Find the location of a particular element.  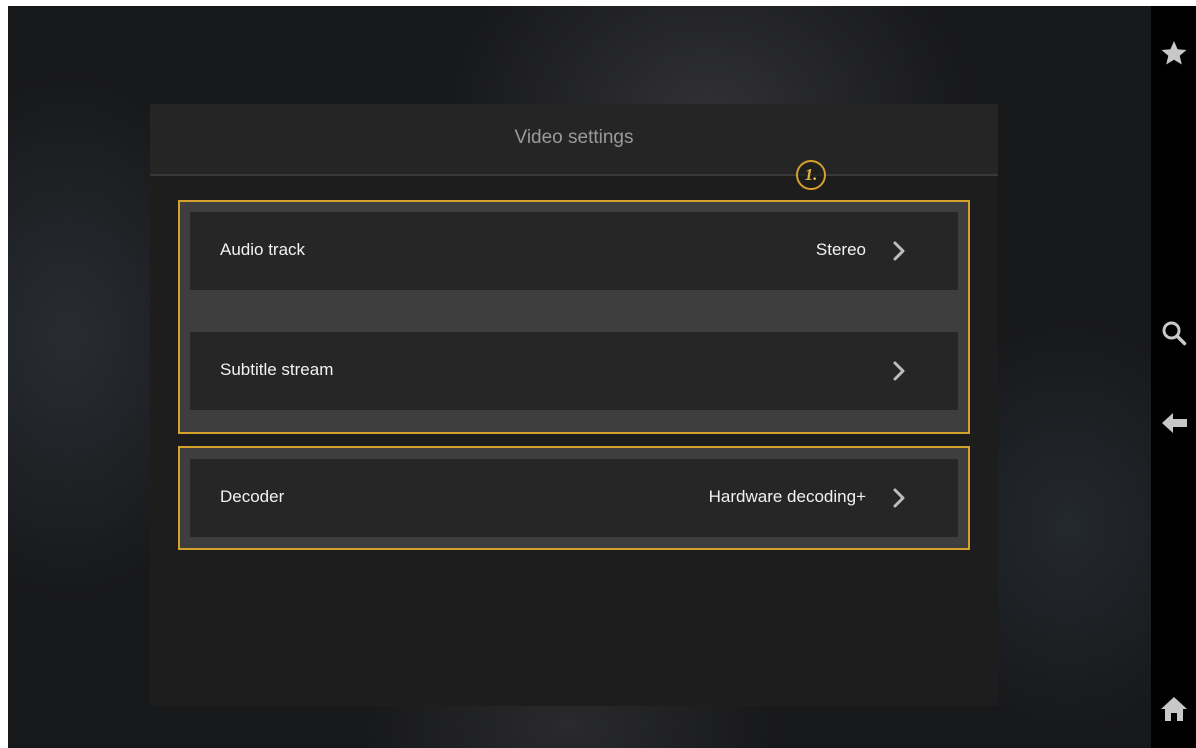

step-callout-badge: 1. is located at coordinates (811, 175).